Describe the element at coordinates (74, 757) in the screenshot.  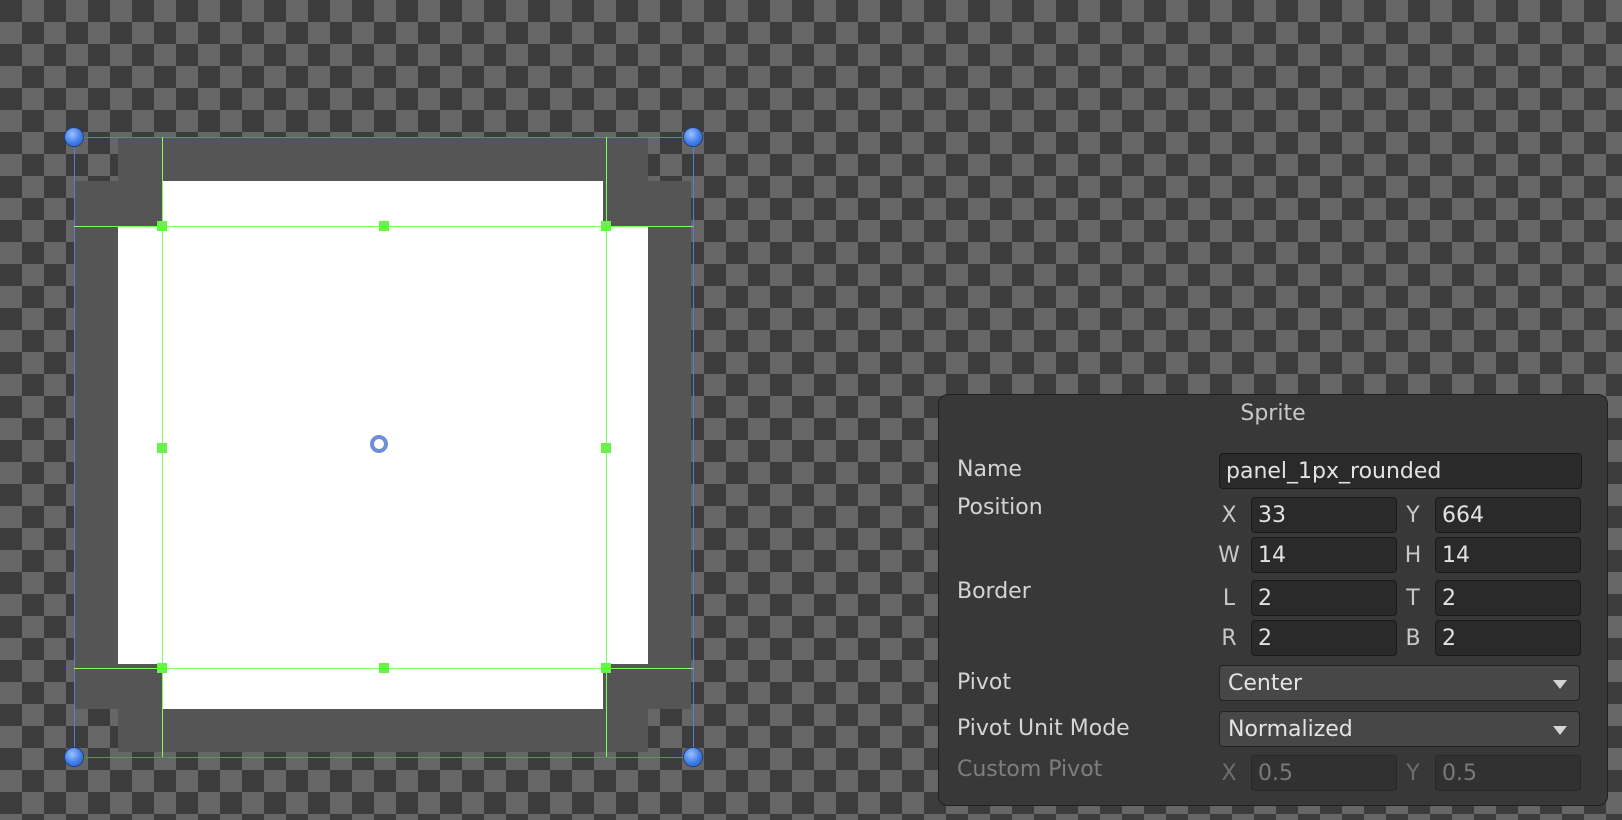
I see `corner-handle-bottom-left-icon` at that location.